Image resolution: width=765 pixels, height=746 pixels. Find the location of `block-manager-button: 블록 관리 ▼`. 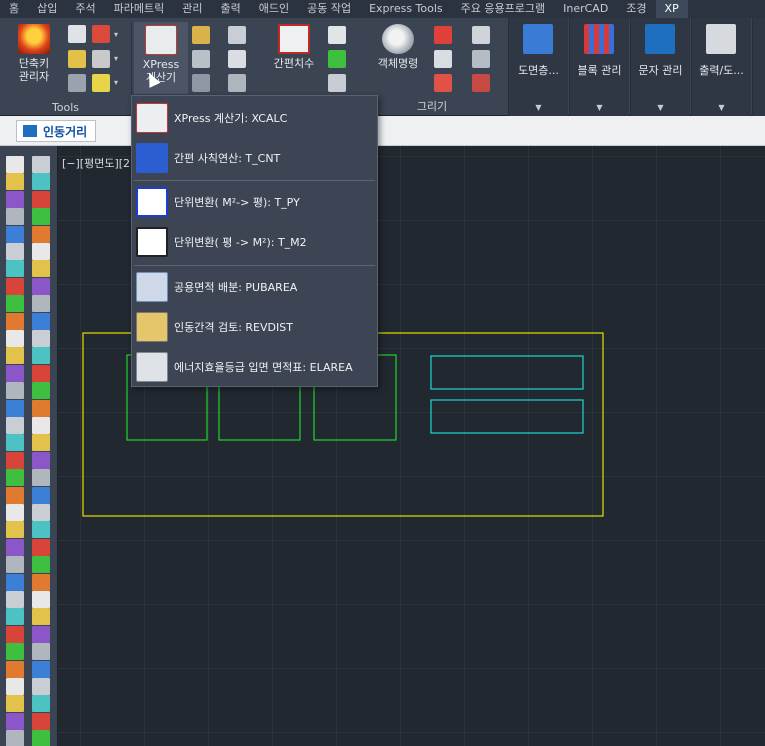

block-manager-button: 블록 관리 ▼ is located at coordinates (599, 67).